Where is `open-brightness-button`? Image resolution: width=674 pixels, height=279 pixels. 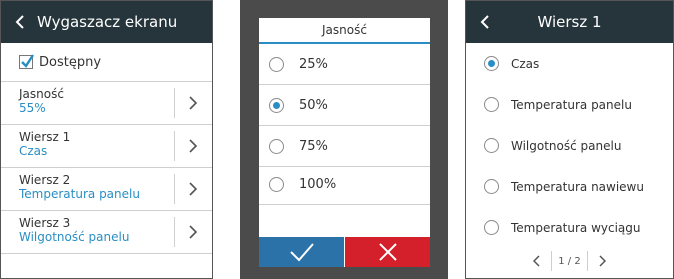
open-brightness-button is located at coordinates (193, 103).